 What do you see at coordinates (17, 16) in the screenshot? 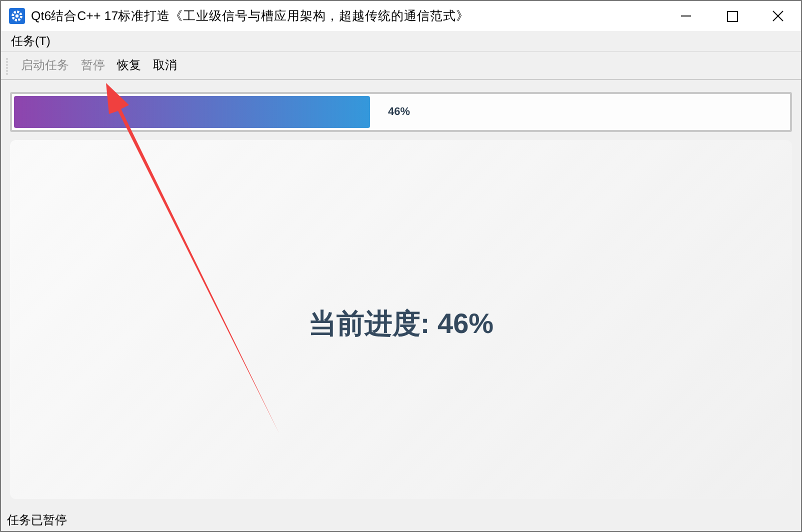
I see `gear-icon` at bounding box center [17, 16].